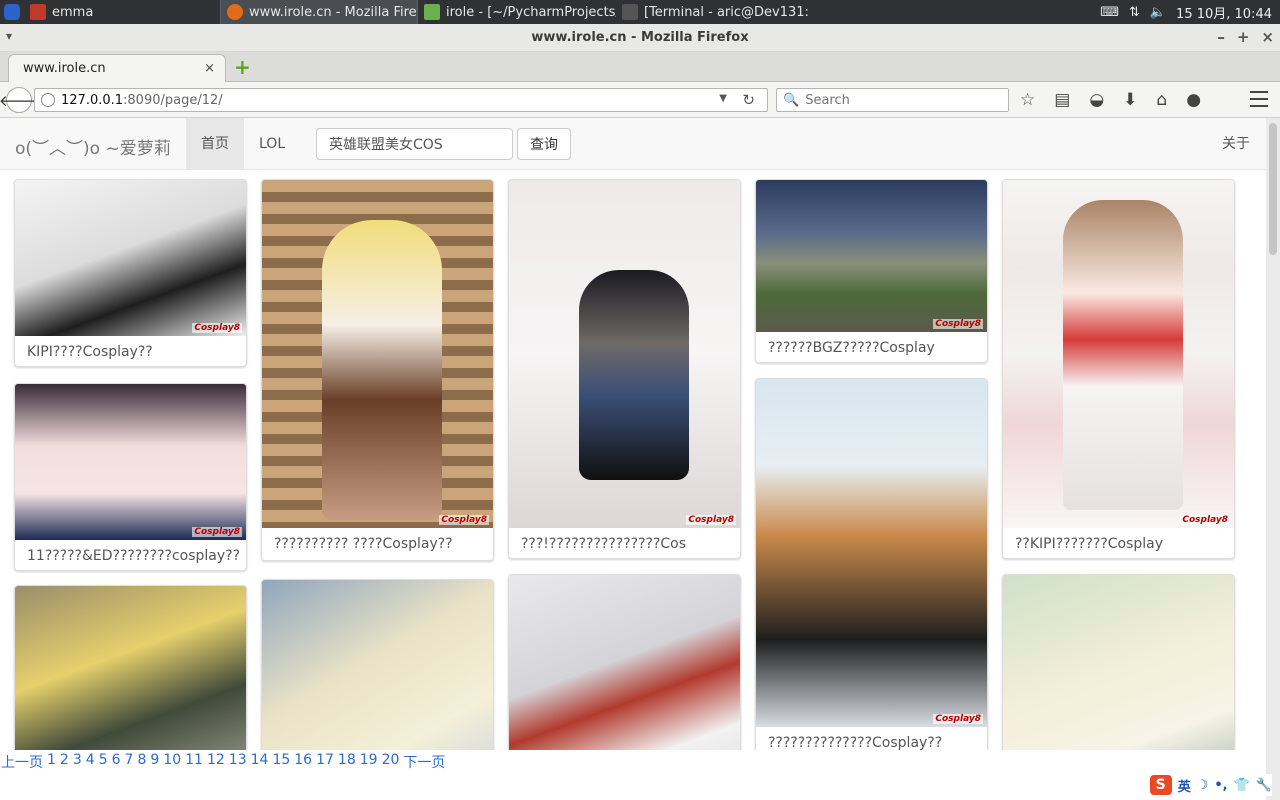  What do you see at coordinates (116, 762) in the screenshot?
I see `page-link: 6` at bounding box center [116, 762].